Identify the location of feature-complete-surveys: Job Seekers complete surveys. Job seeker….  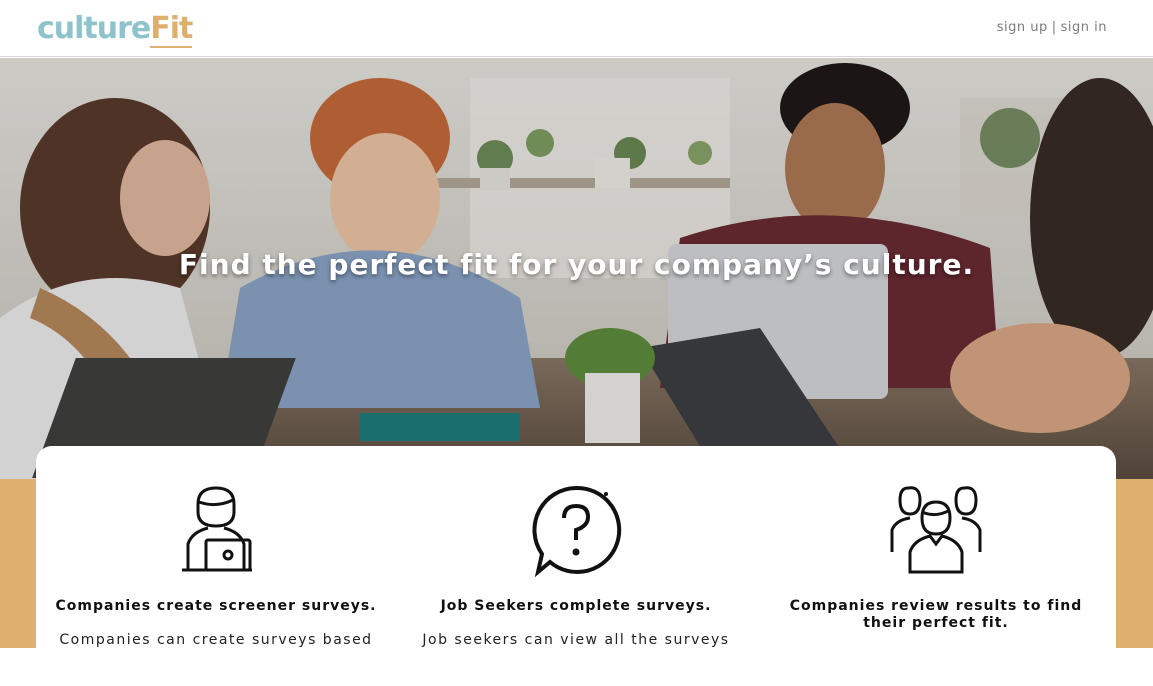
(576, 565).